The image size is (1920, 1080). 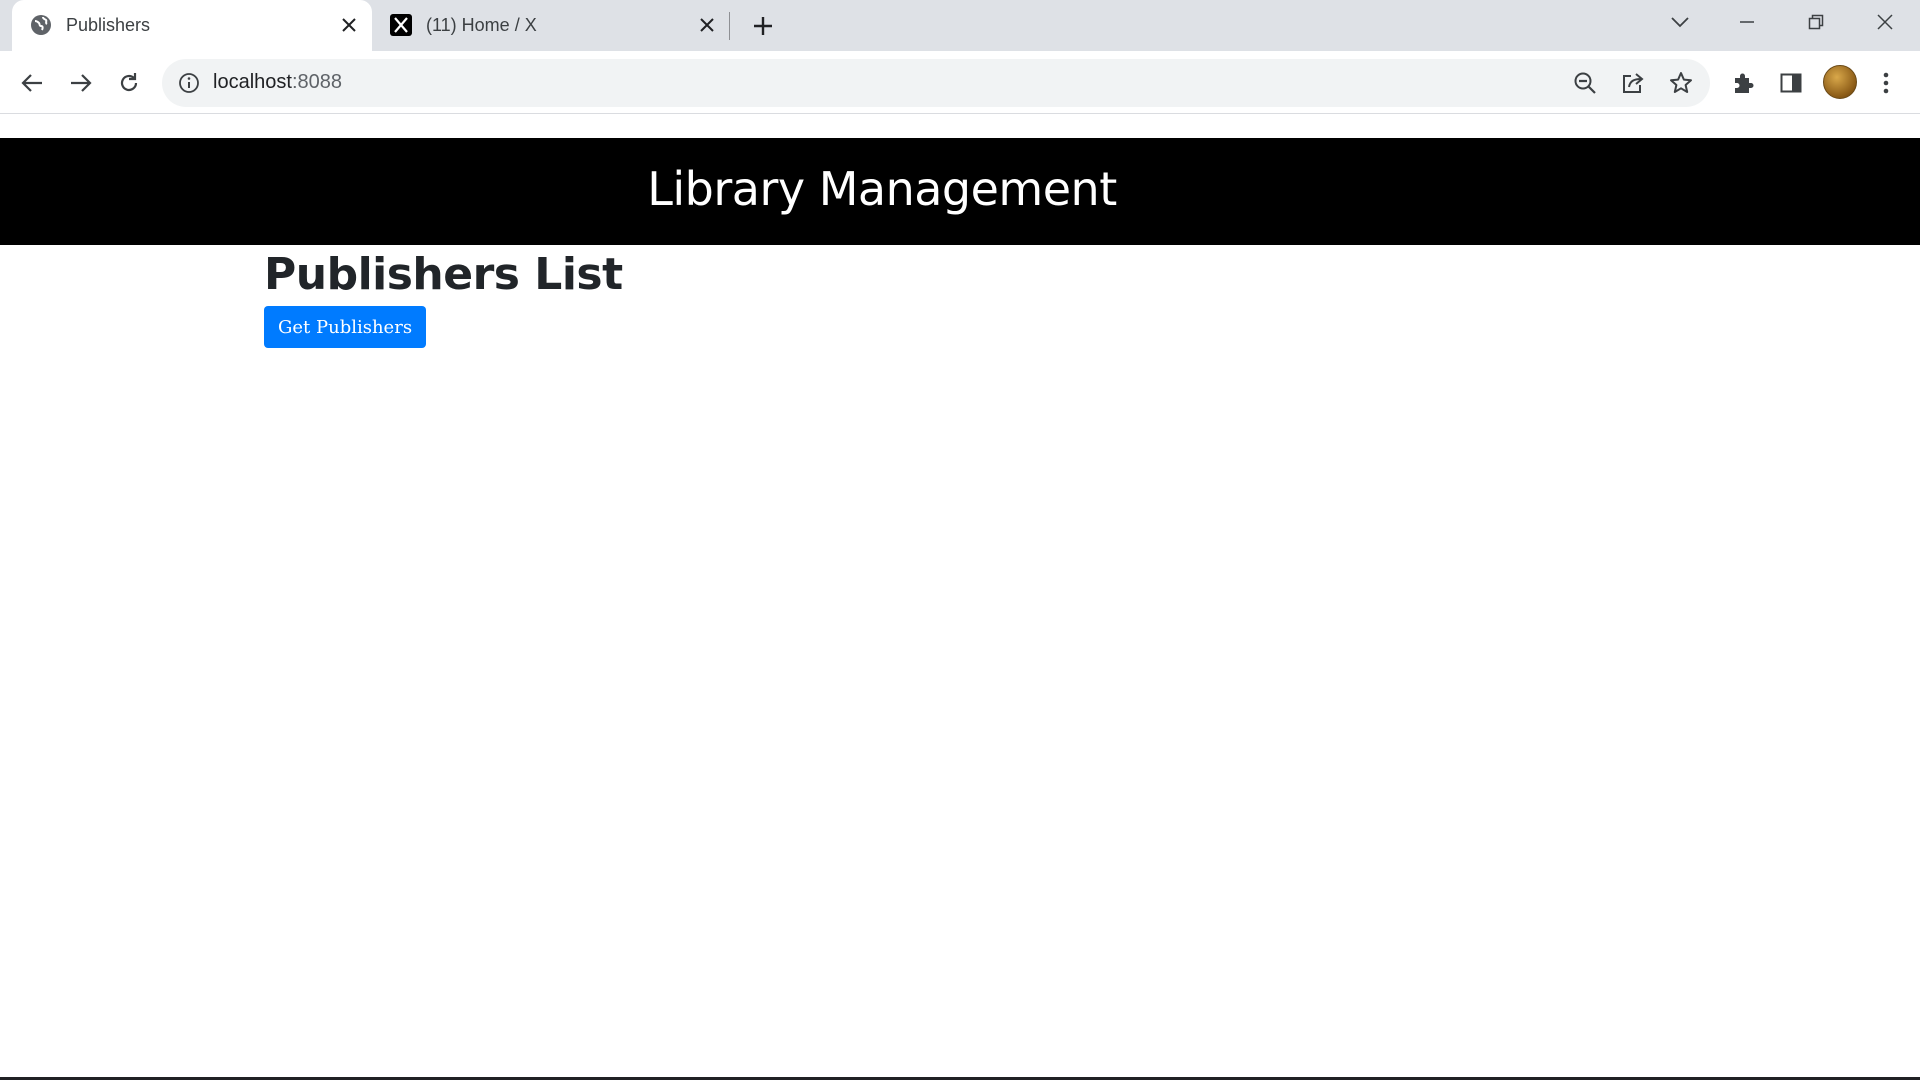 I want to click on publishers-section: Publishers List Get Publishers, so click(x=443, y=298).